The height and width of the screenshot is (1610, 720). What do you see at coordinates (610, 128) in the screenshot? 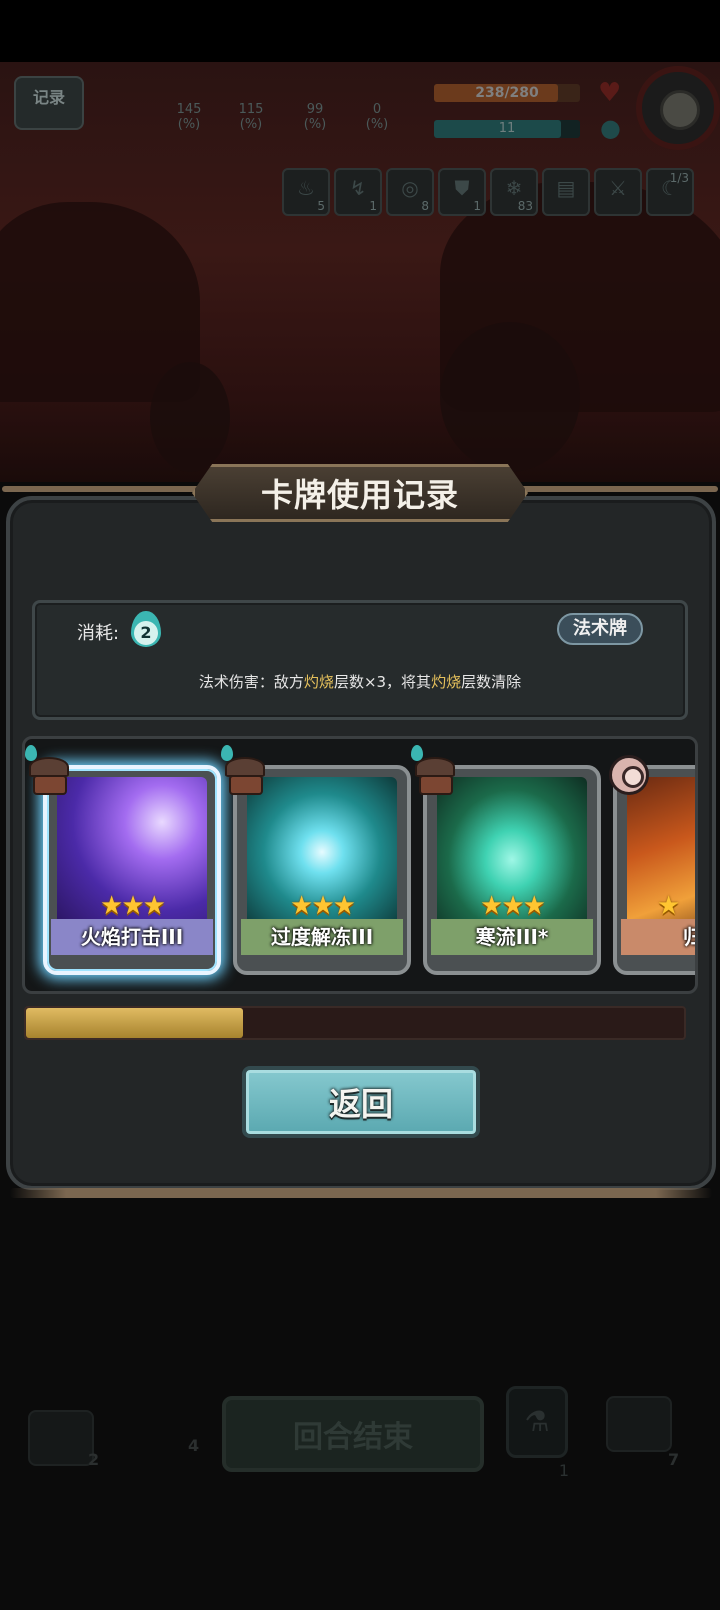
I see `mana-drop-icon: ●` at bounding box center [610, 128].